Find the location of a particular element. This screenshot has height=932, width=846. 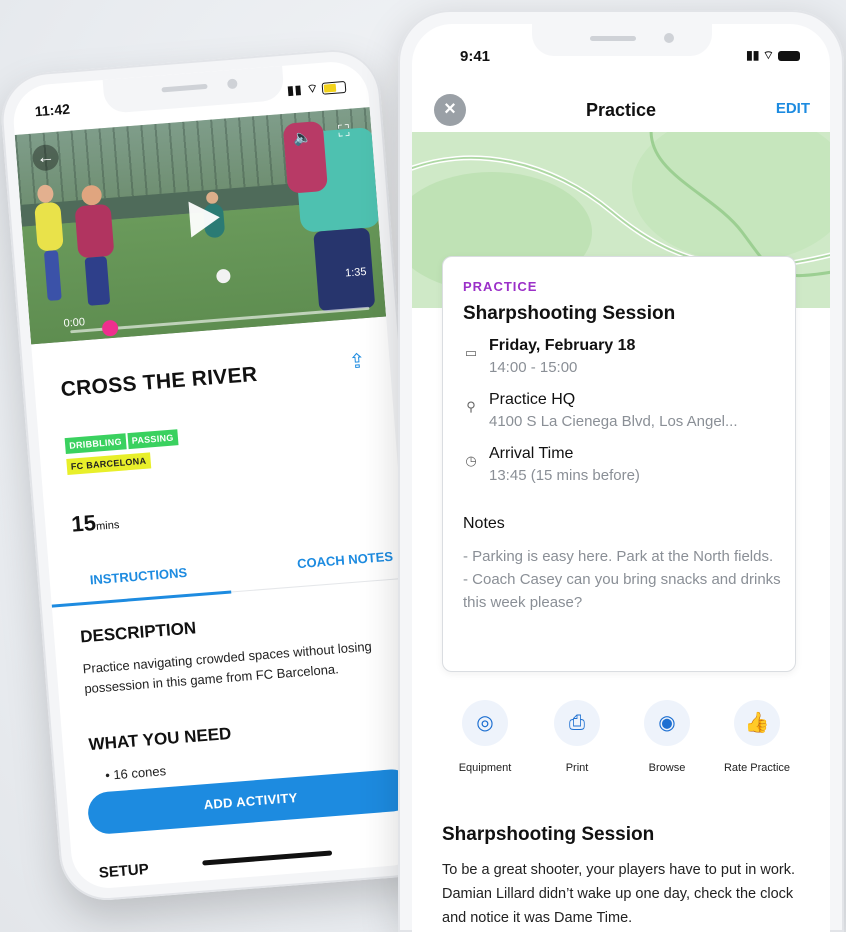

calendar-icon: ▭ is located at coordinates (471, 352).